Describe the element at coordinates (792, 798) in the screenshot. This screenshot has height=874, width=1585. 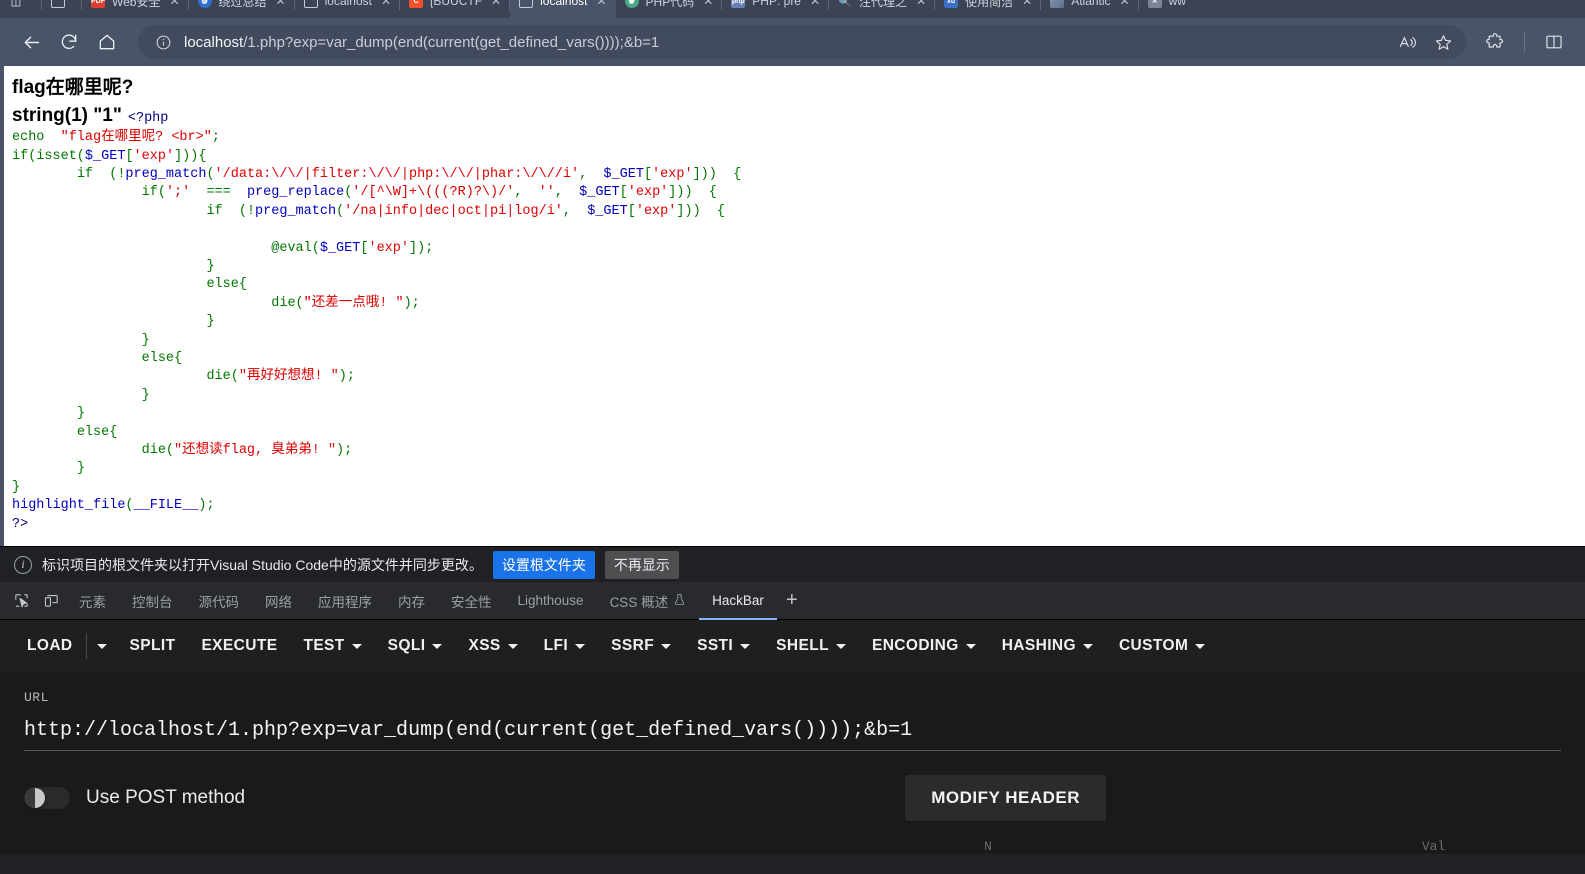
I see `hackbar-options-row: Use POST method MODIFY HEADER` at that location.